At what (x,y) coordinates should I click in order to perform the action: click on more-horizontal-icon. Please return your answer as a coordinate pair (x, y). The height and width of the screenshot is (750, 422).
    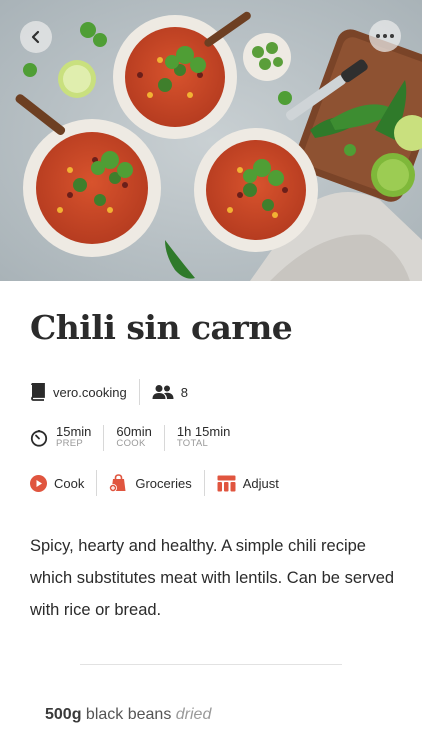
    Looking at the image, I should click on (385, 36).